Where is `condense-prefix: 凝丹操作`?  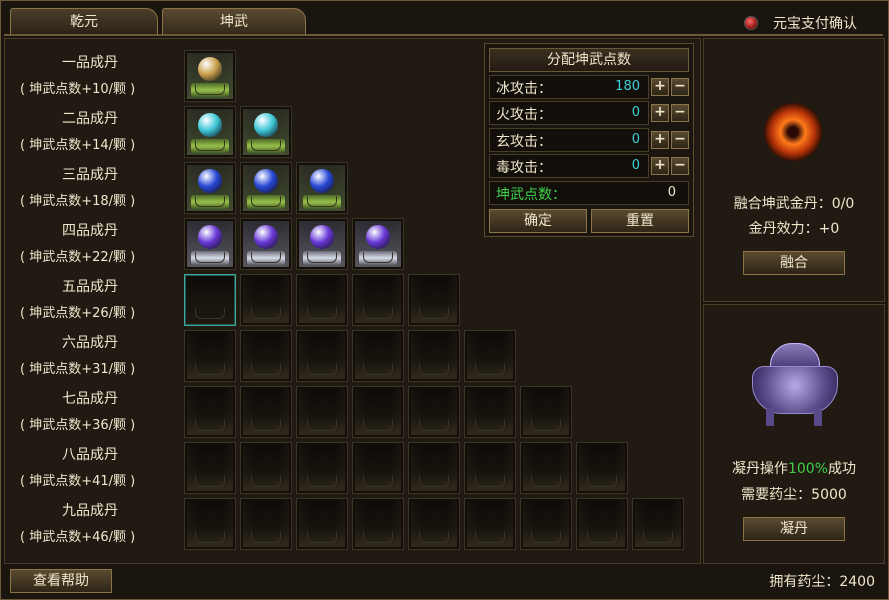 condense-prefix: 凝丹操作 is located at coordinates (759, 469).